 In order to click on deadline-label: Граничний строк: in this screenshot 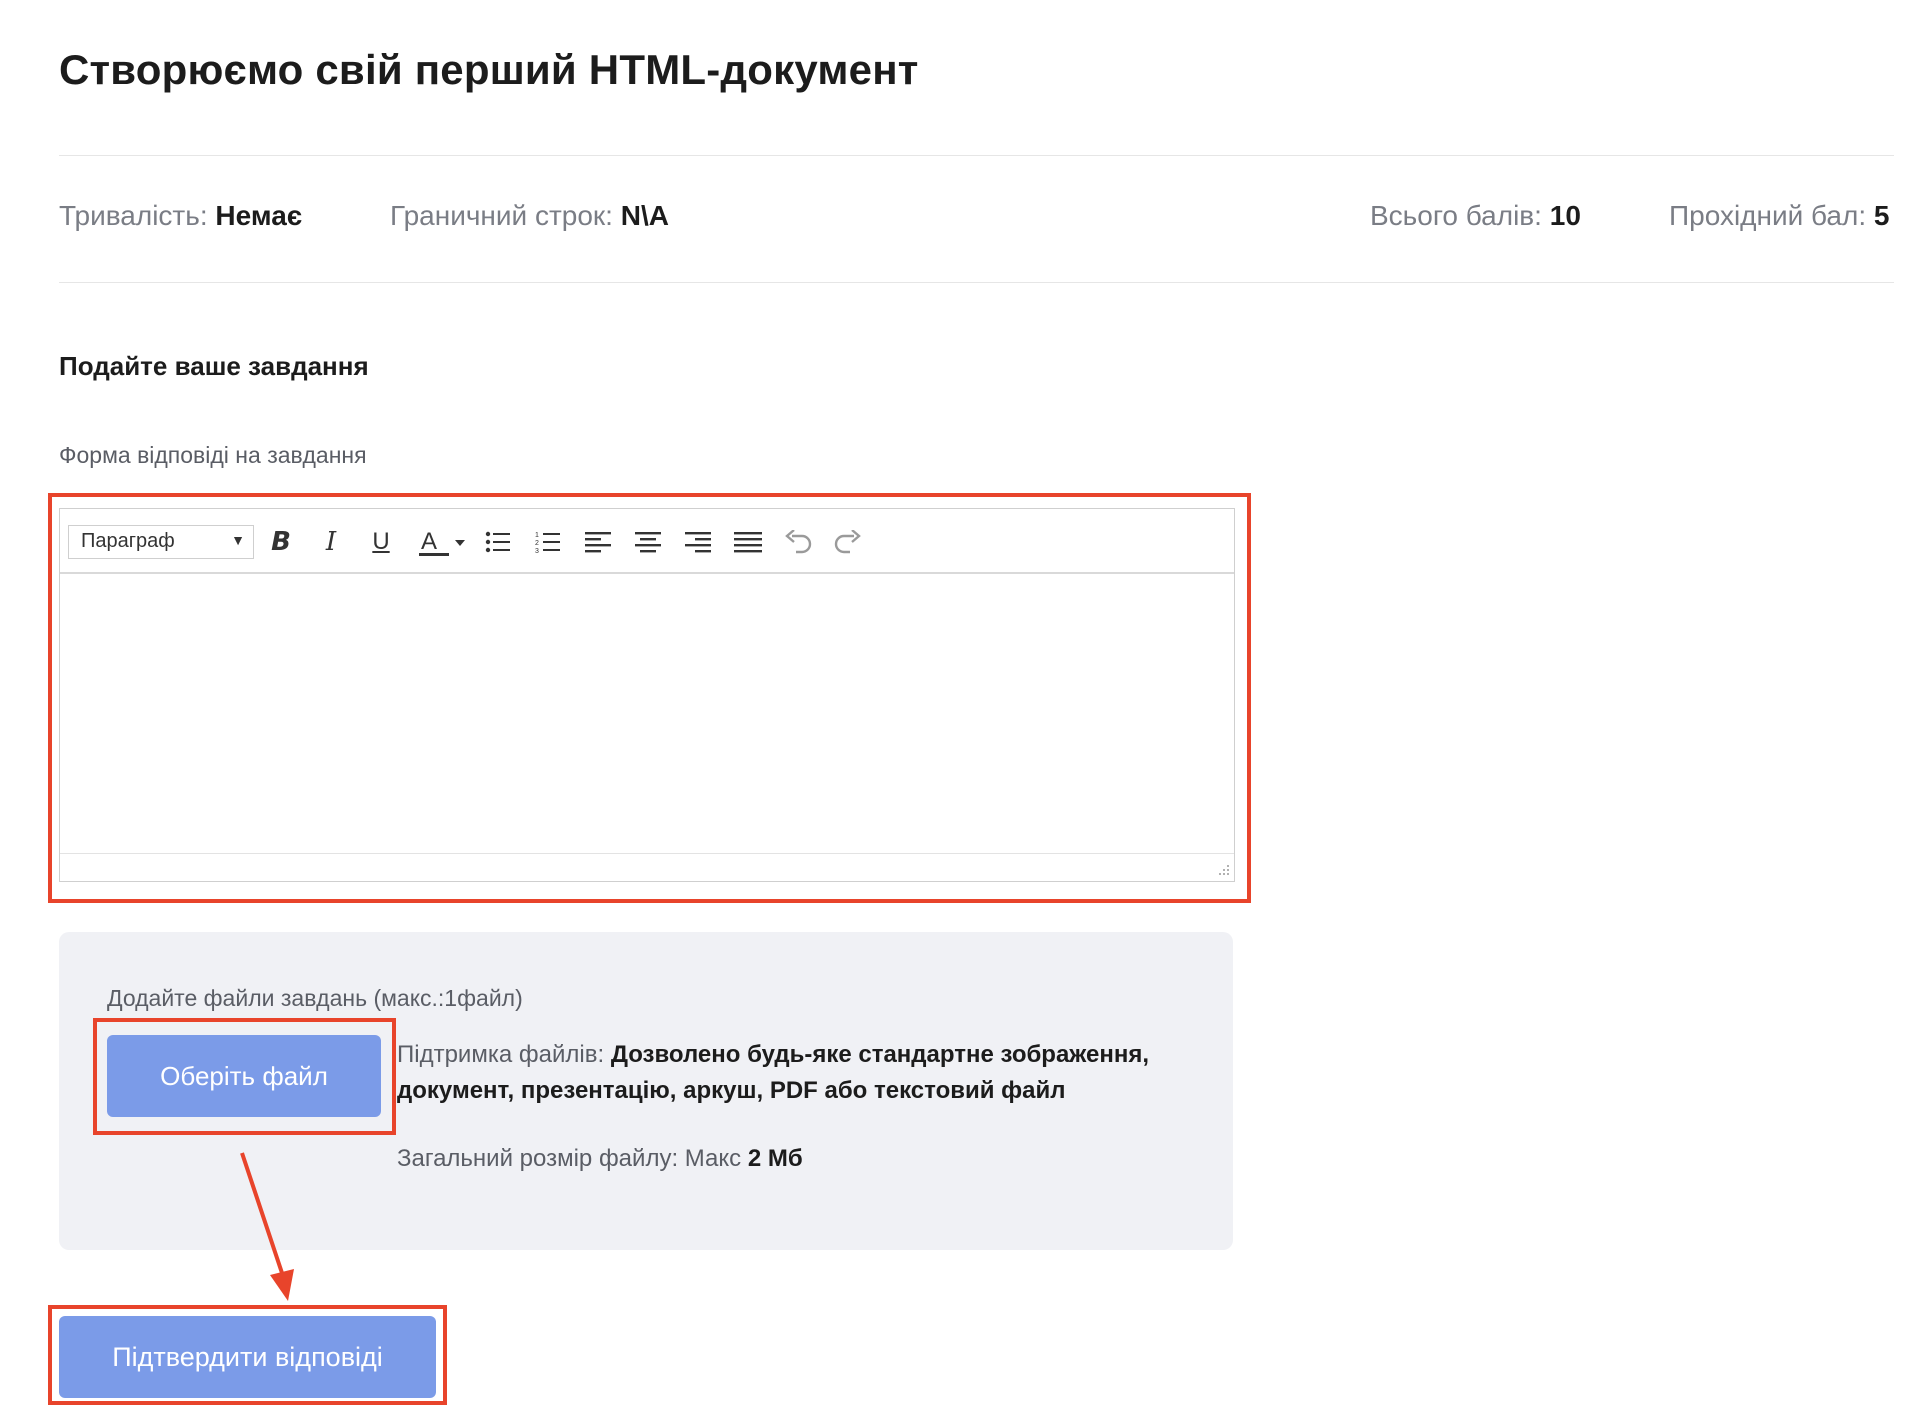, I will do `click(501, 215)`.